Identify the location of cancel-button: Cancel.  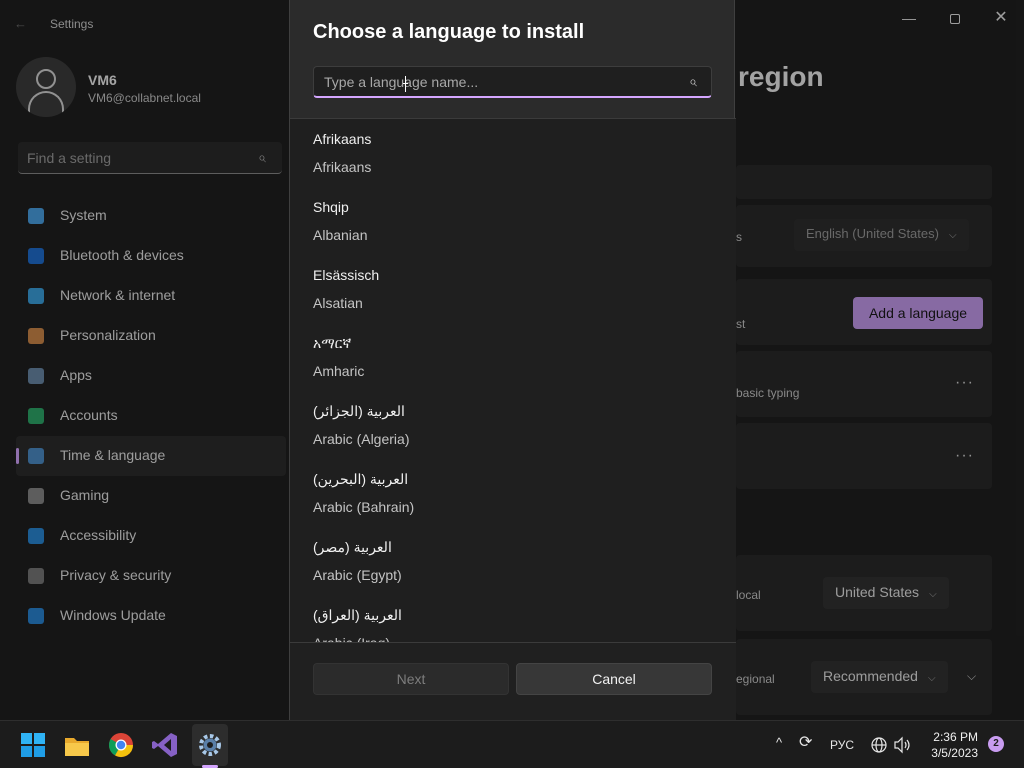
(614, 679).